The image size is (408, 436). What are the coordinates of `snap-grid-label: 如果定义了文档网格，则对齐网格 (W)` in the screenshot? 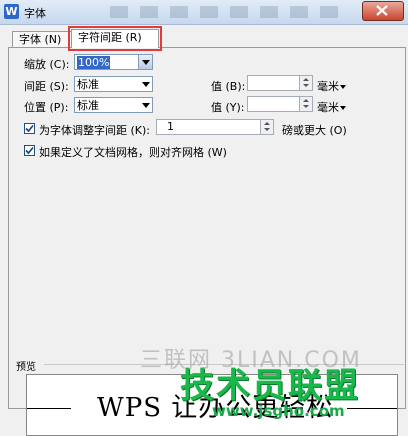 It's located at (133, 152).